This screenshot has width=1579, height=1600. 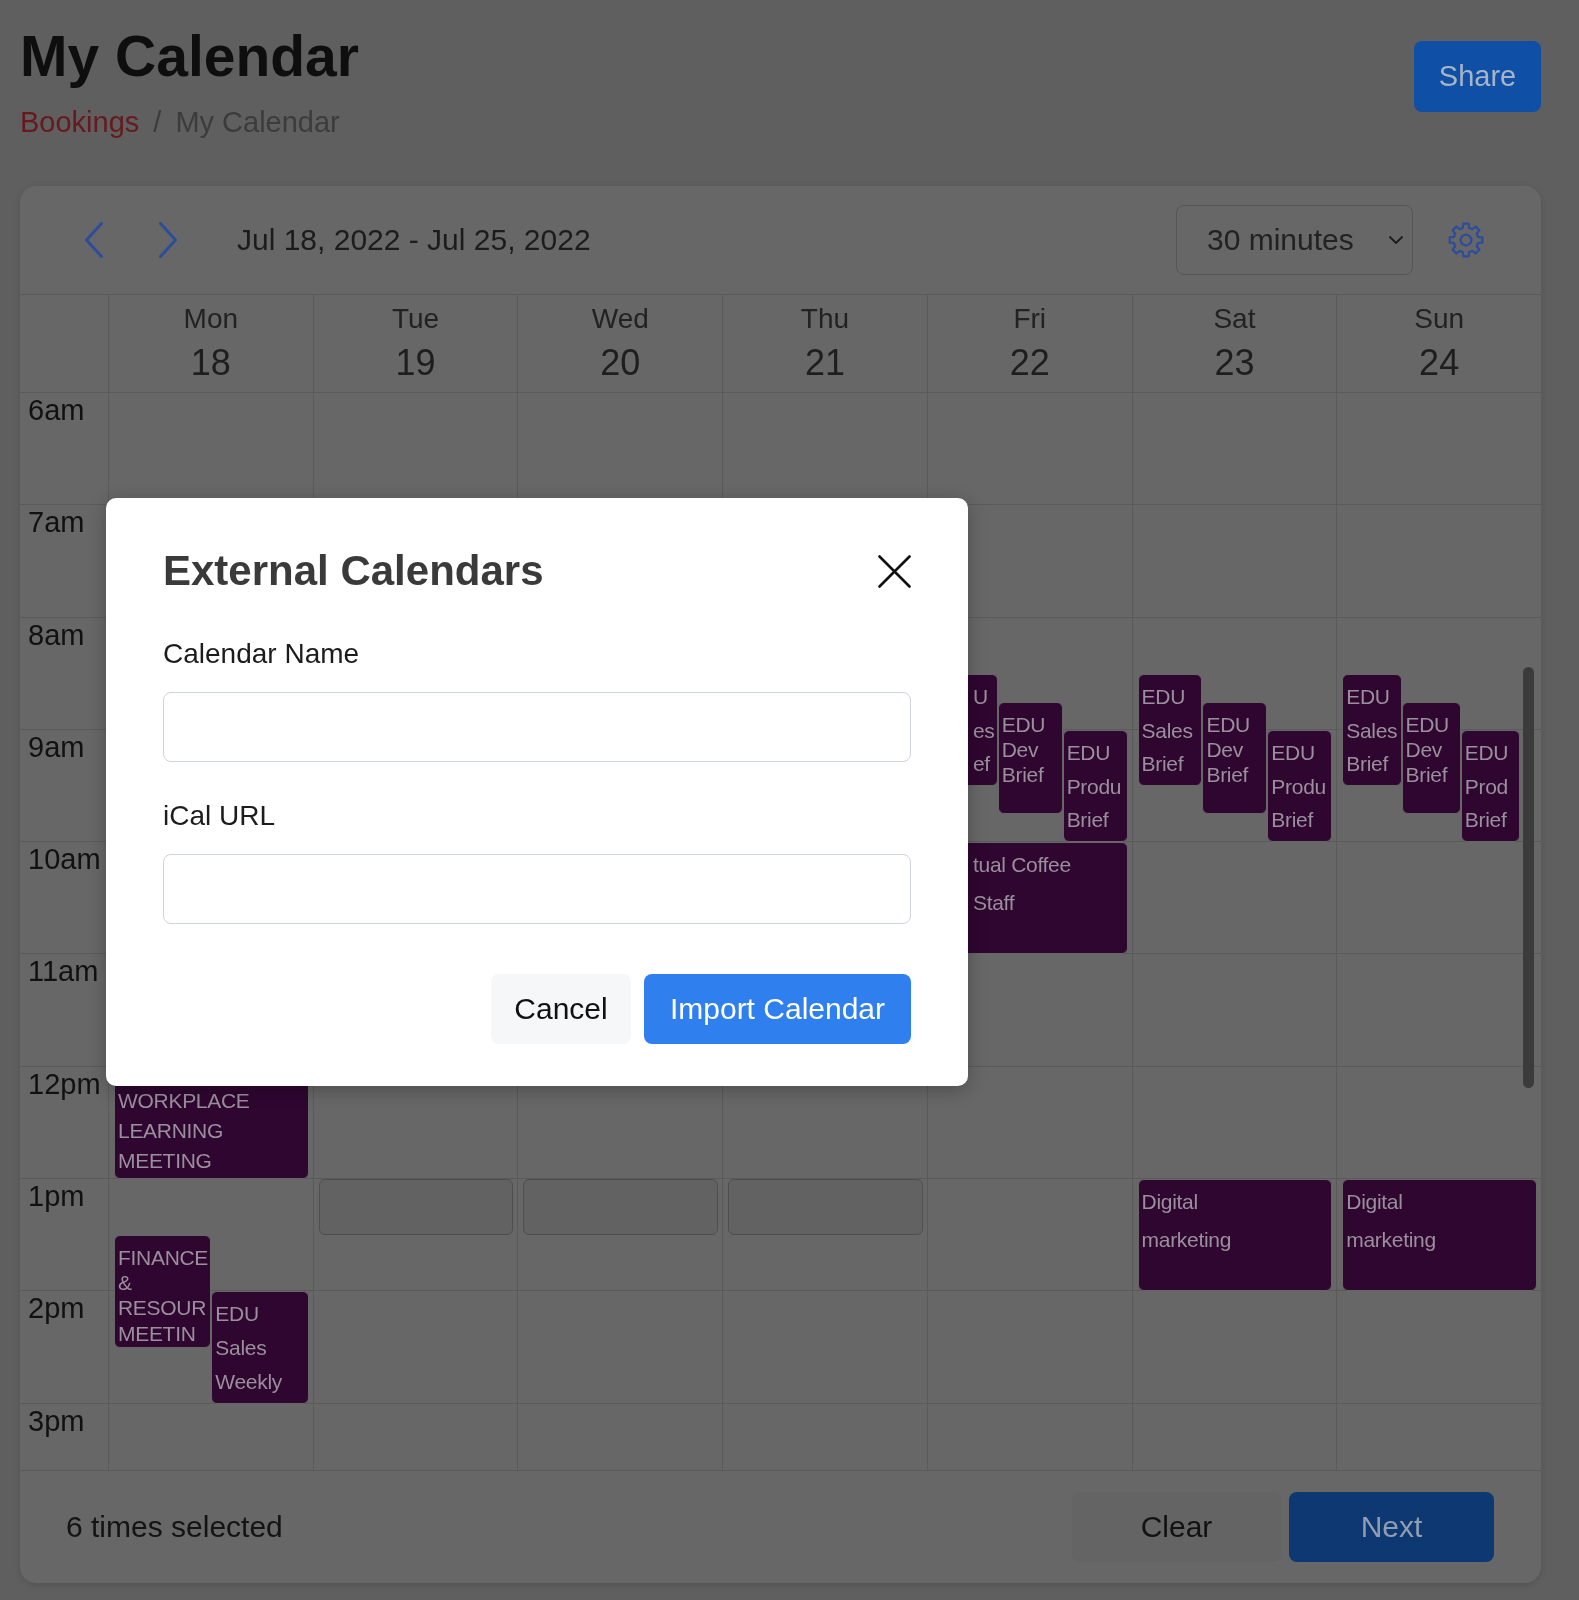 What do you see at coordinates (1391, 1527) in the screenshot?
I see `next-button: Next` at bounding box center [1391, 1527].